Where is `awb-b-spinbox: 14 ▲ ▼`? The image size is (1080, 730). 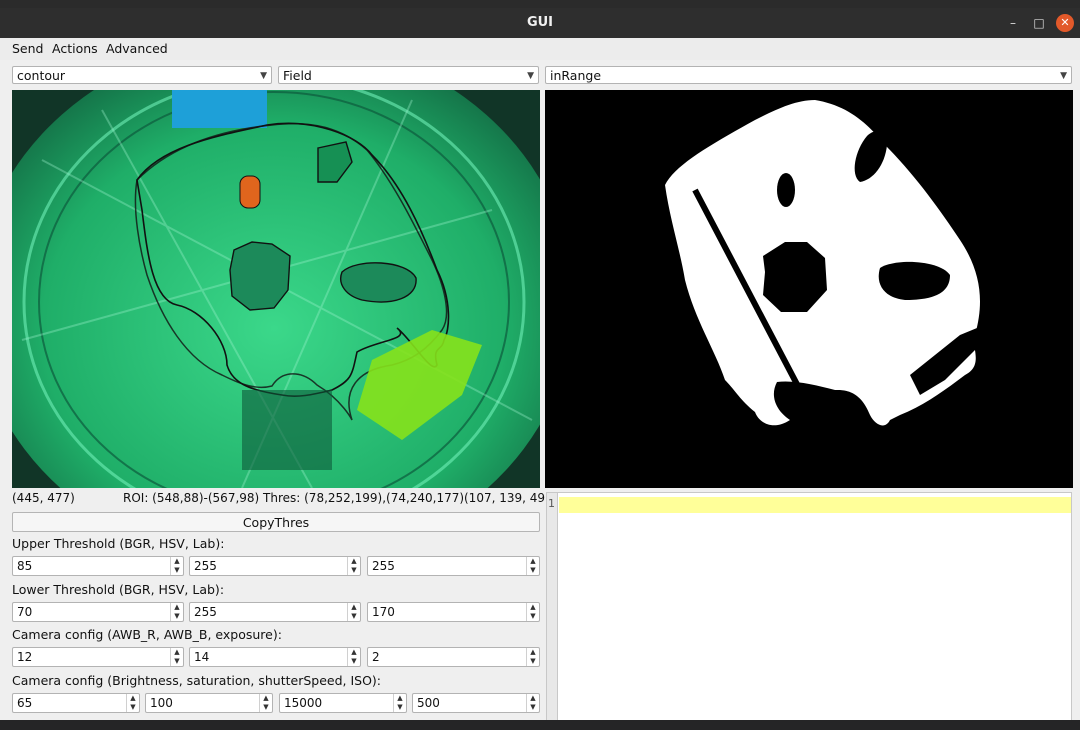
awb-b-spinbox: 14 ▲ ▼ is located at coordinates (275, 657).